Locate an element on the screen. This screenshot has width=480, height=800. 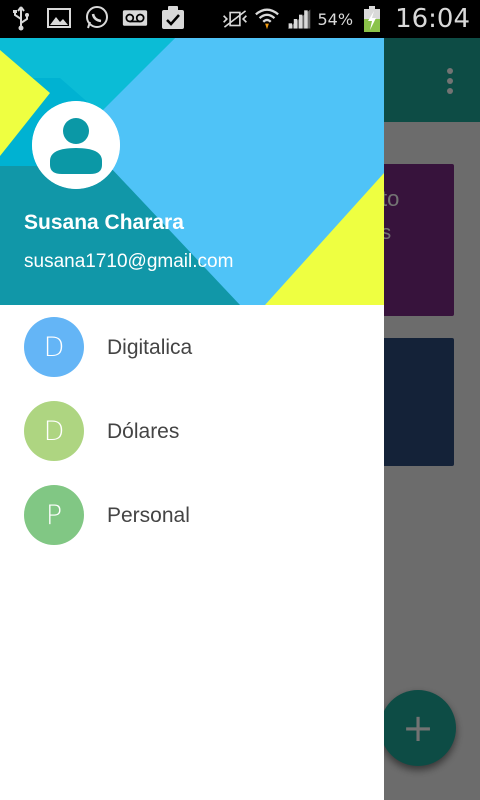
system-icons: 54% 16:04 is located at coordinates (346, 19).